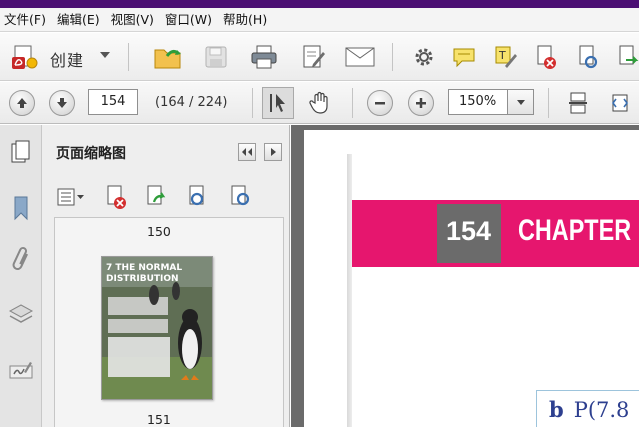  What do you see at coordinates (314, 57) in the screenshot?
I see `edit-document-icon` at bounding box center [314, 57].